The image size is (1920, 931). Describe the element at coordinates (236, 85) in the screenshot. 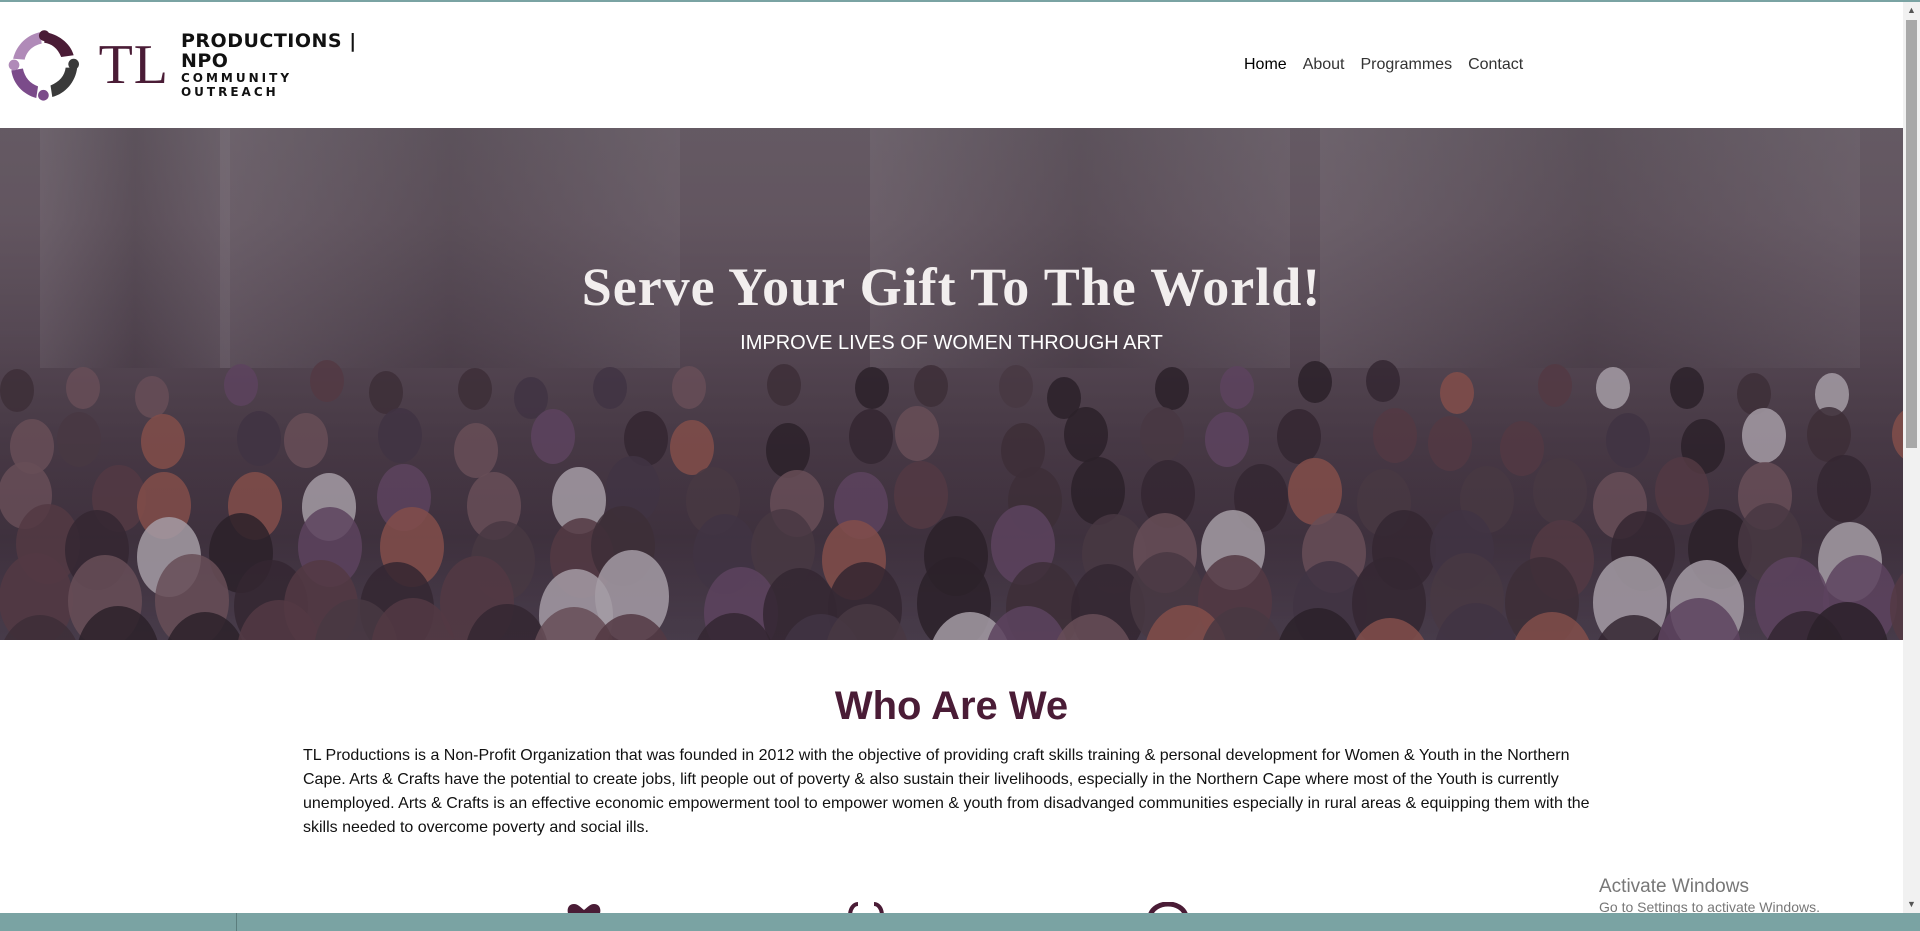

I see `logo-name-line2: COMMUNITY OUTREACH` at that location.